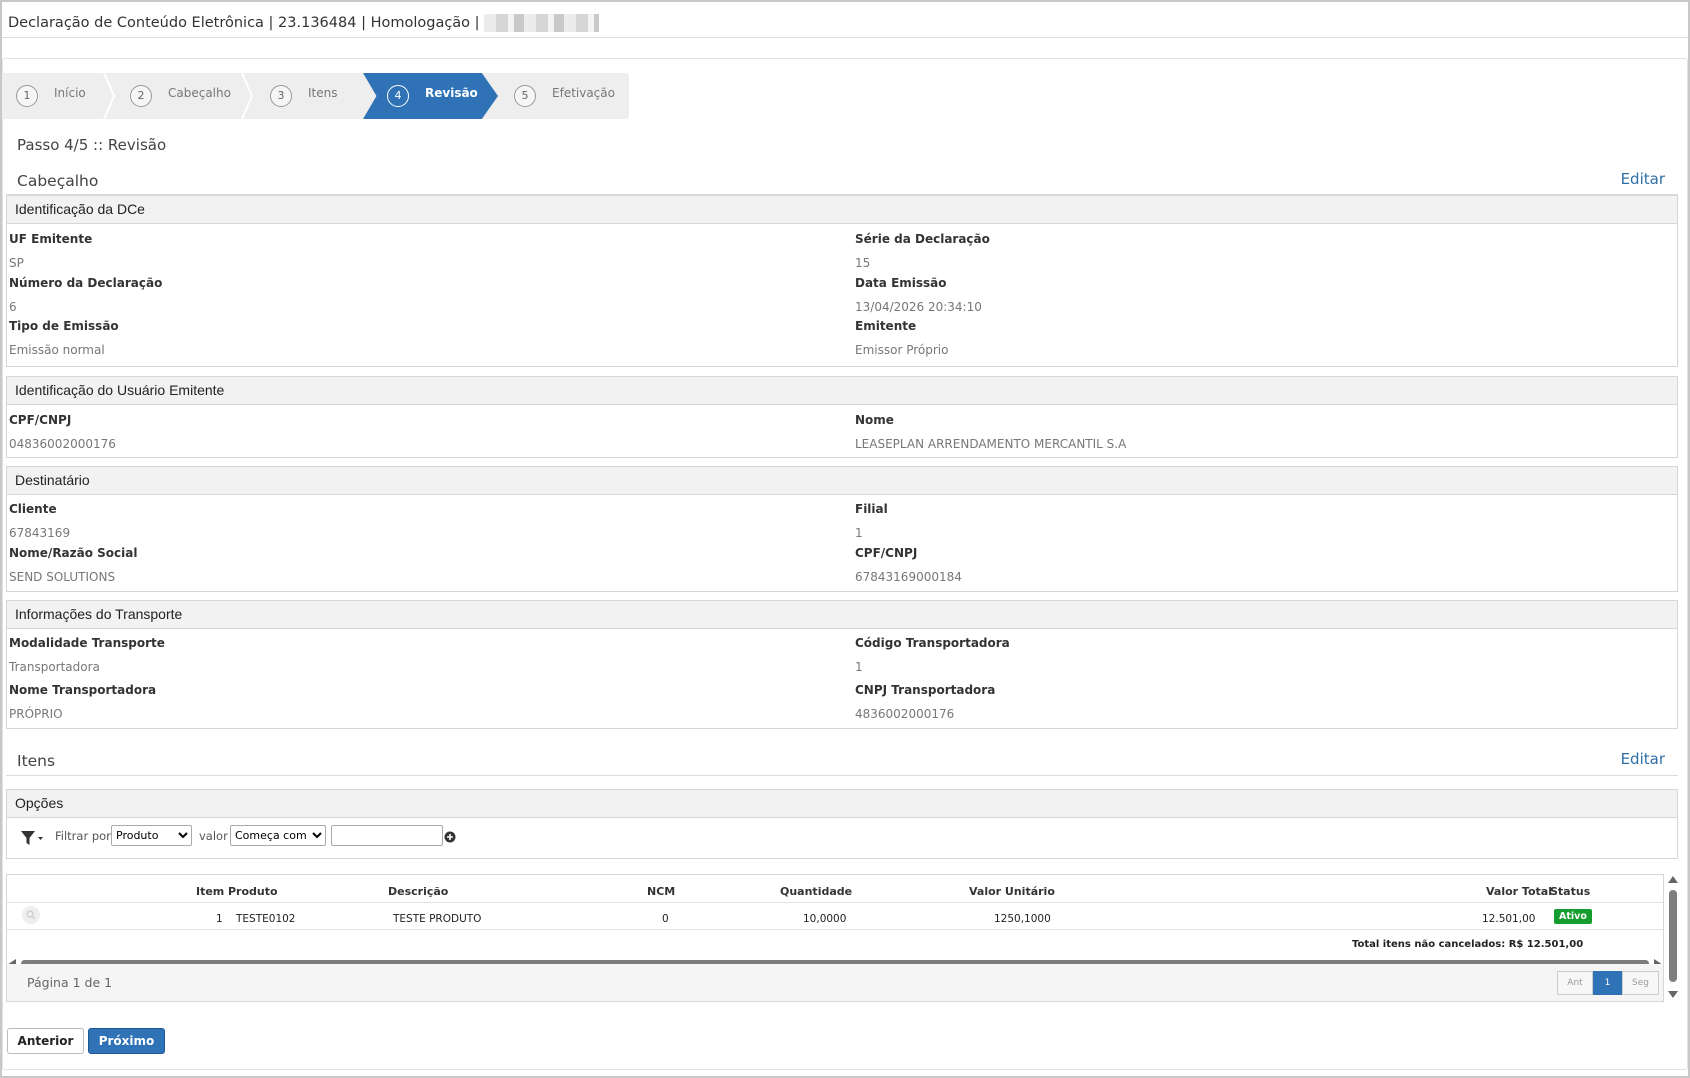  I want to click on step-number: 4, so click(398, 96).